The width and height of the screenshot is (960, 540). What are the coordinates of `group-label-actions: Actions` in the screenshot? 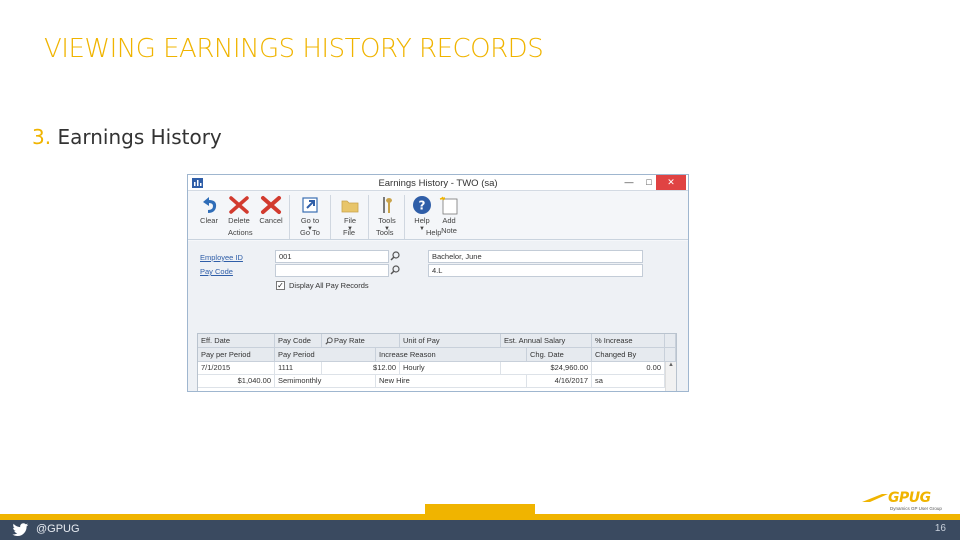 It's located at (240, 232).